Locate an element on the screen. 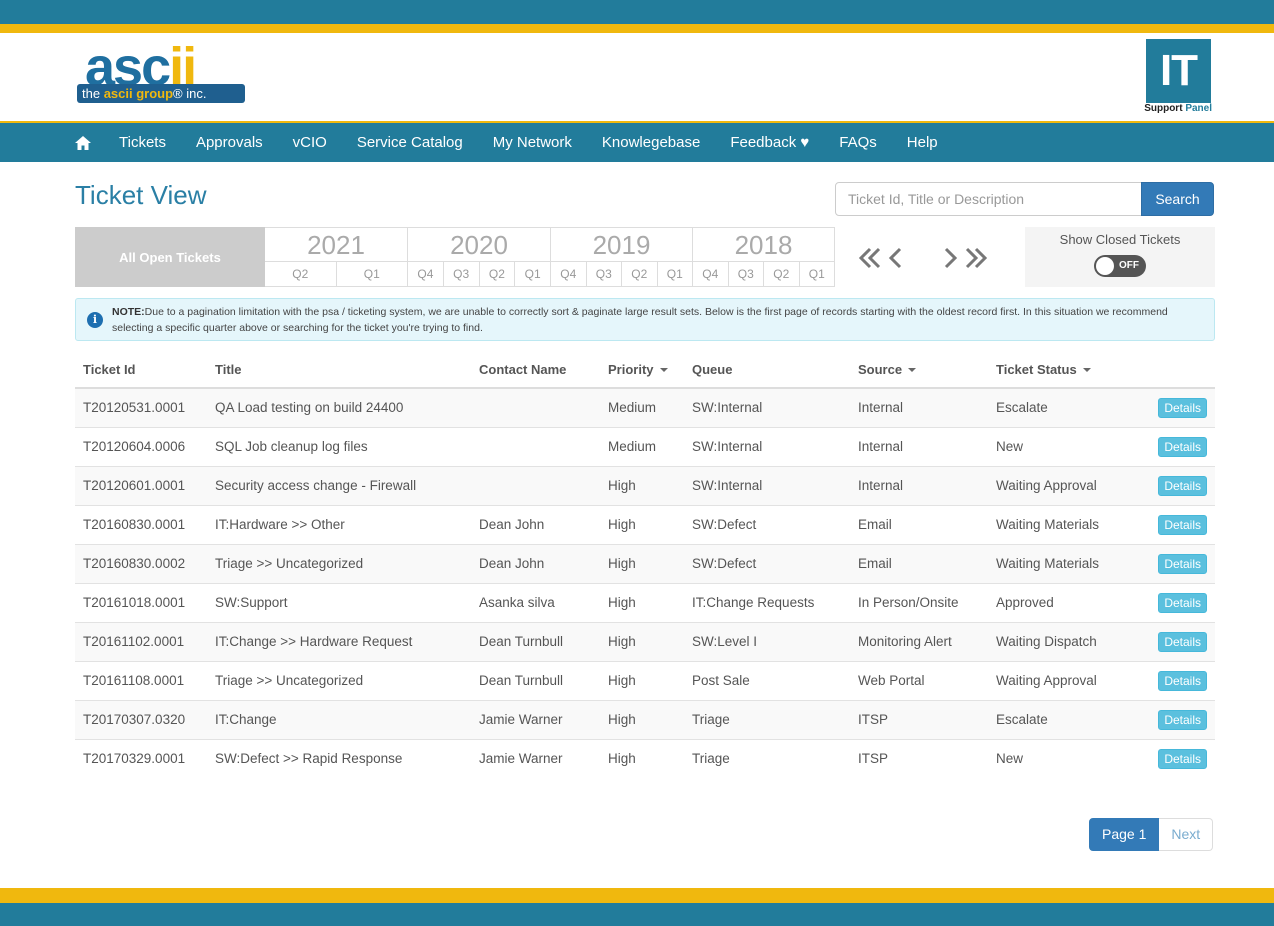 The image size is (1274, 926). ticket-id-cell: T20161102.0001 is located at coordinates (141, 641).